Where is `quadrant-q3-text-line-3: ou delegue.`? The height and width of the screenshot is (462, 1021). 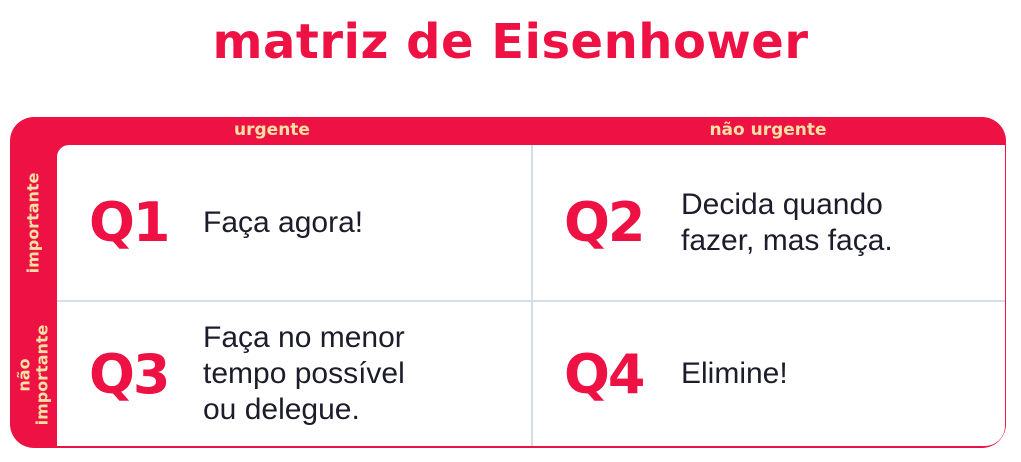
quadrant-q3-text-line-3: ou delegue. is located at coordinates (281, 409).